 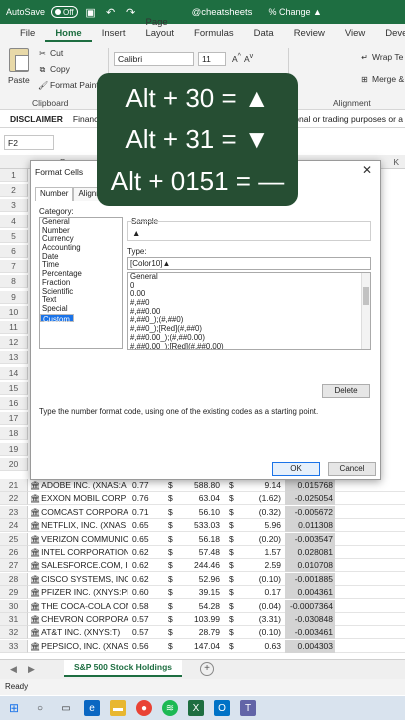 What do you see at coordinates (260, 512) in the screenshot?
I see `change-cell: (0.32)` at bounding box center [260, 512].